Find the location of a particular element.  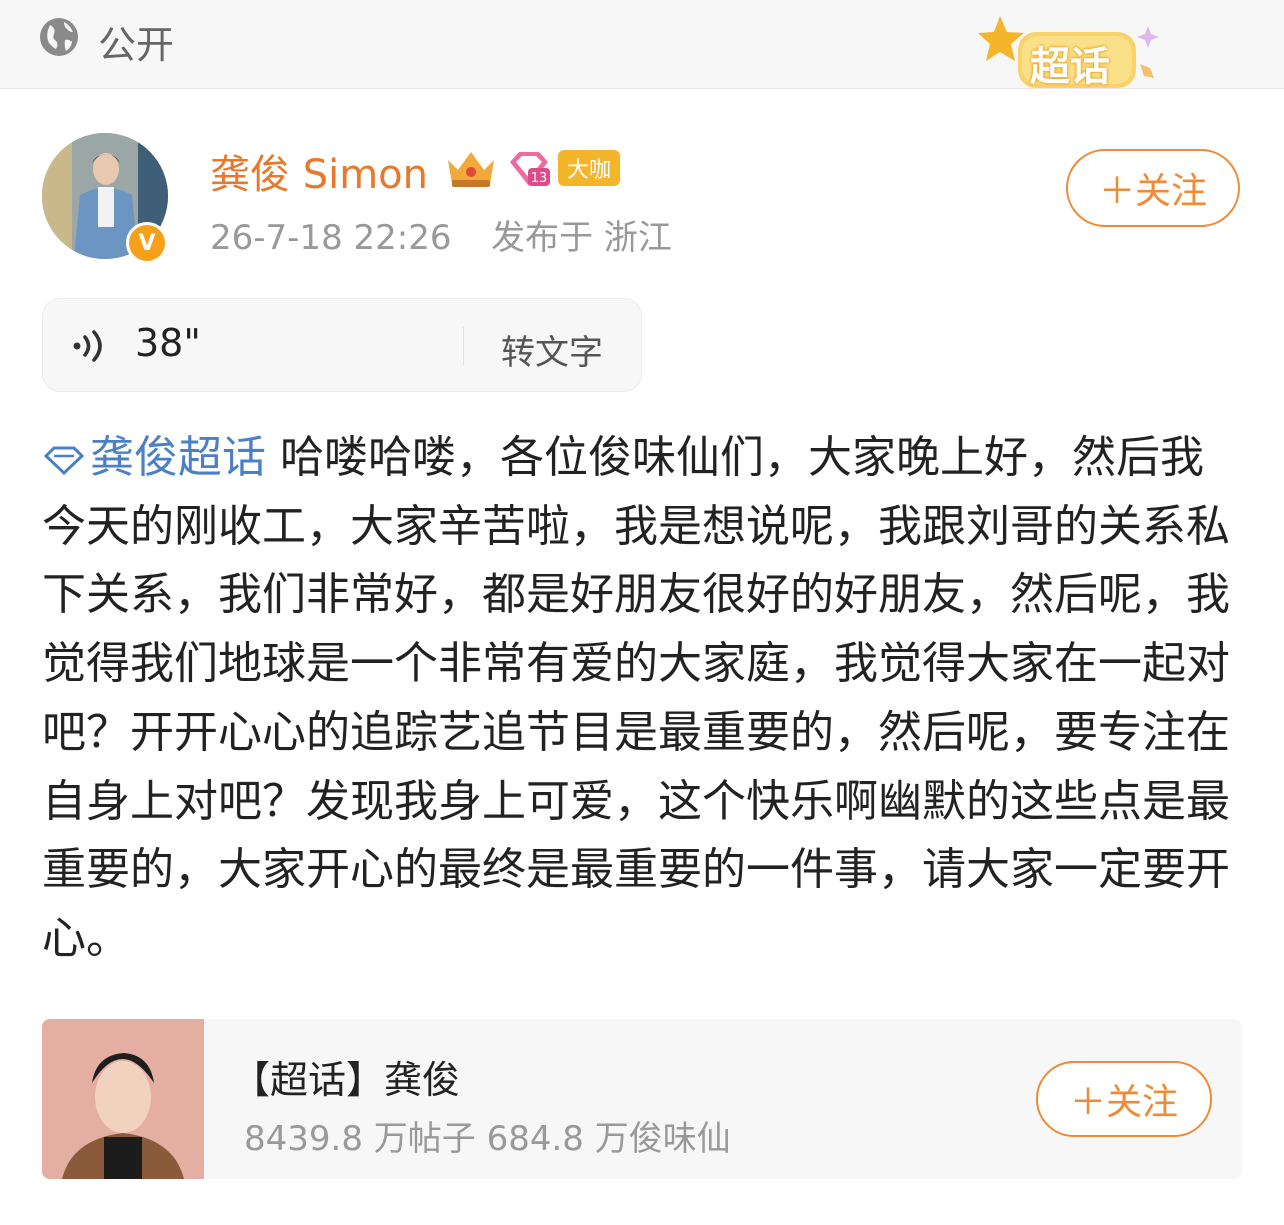

voice-message: 38" 转文字 is located at coordinates (342, 345).